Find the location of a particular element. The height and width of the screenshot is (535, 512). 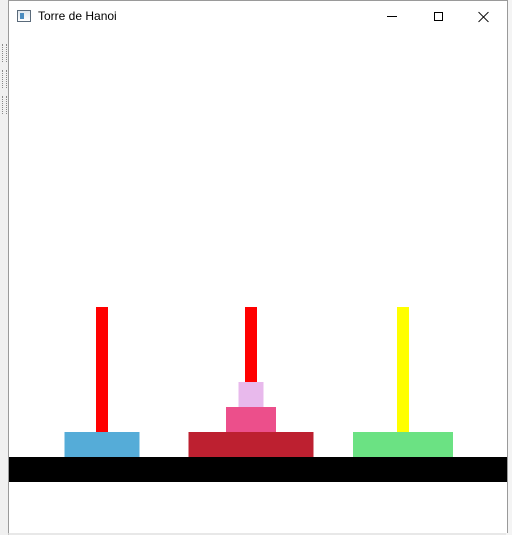

maximize-button is located at coordinates (438, 16).